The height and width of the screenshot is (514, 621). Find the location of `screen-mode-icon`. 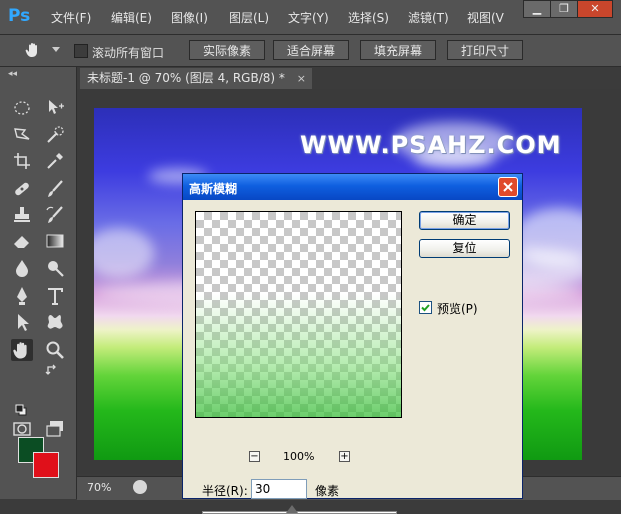

screen-mode-icon is located at coordinates (55, 429).